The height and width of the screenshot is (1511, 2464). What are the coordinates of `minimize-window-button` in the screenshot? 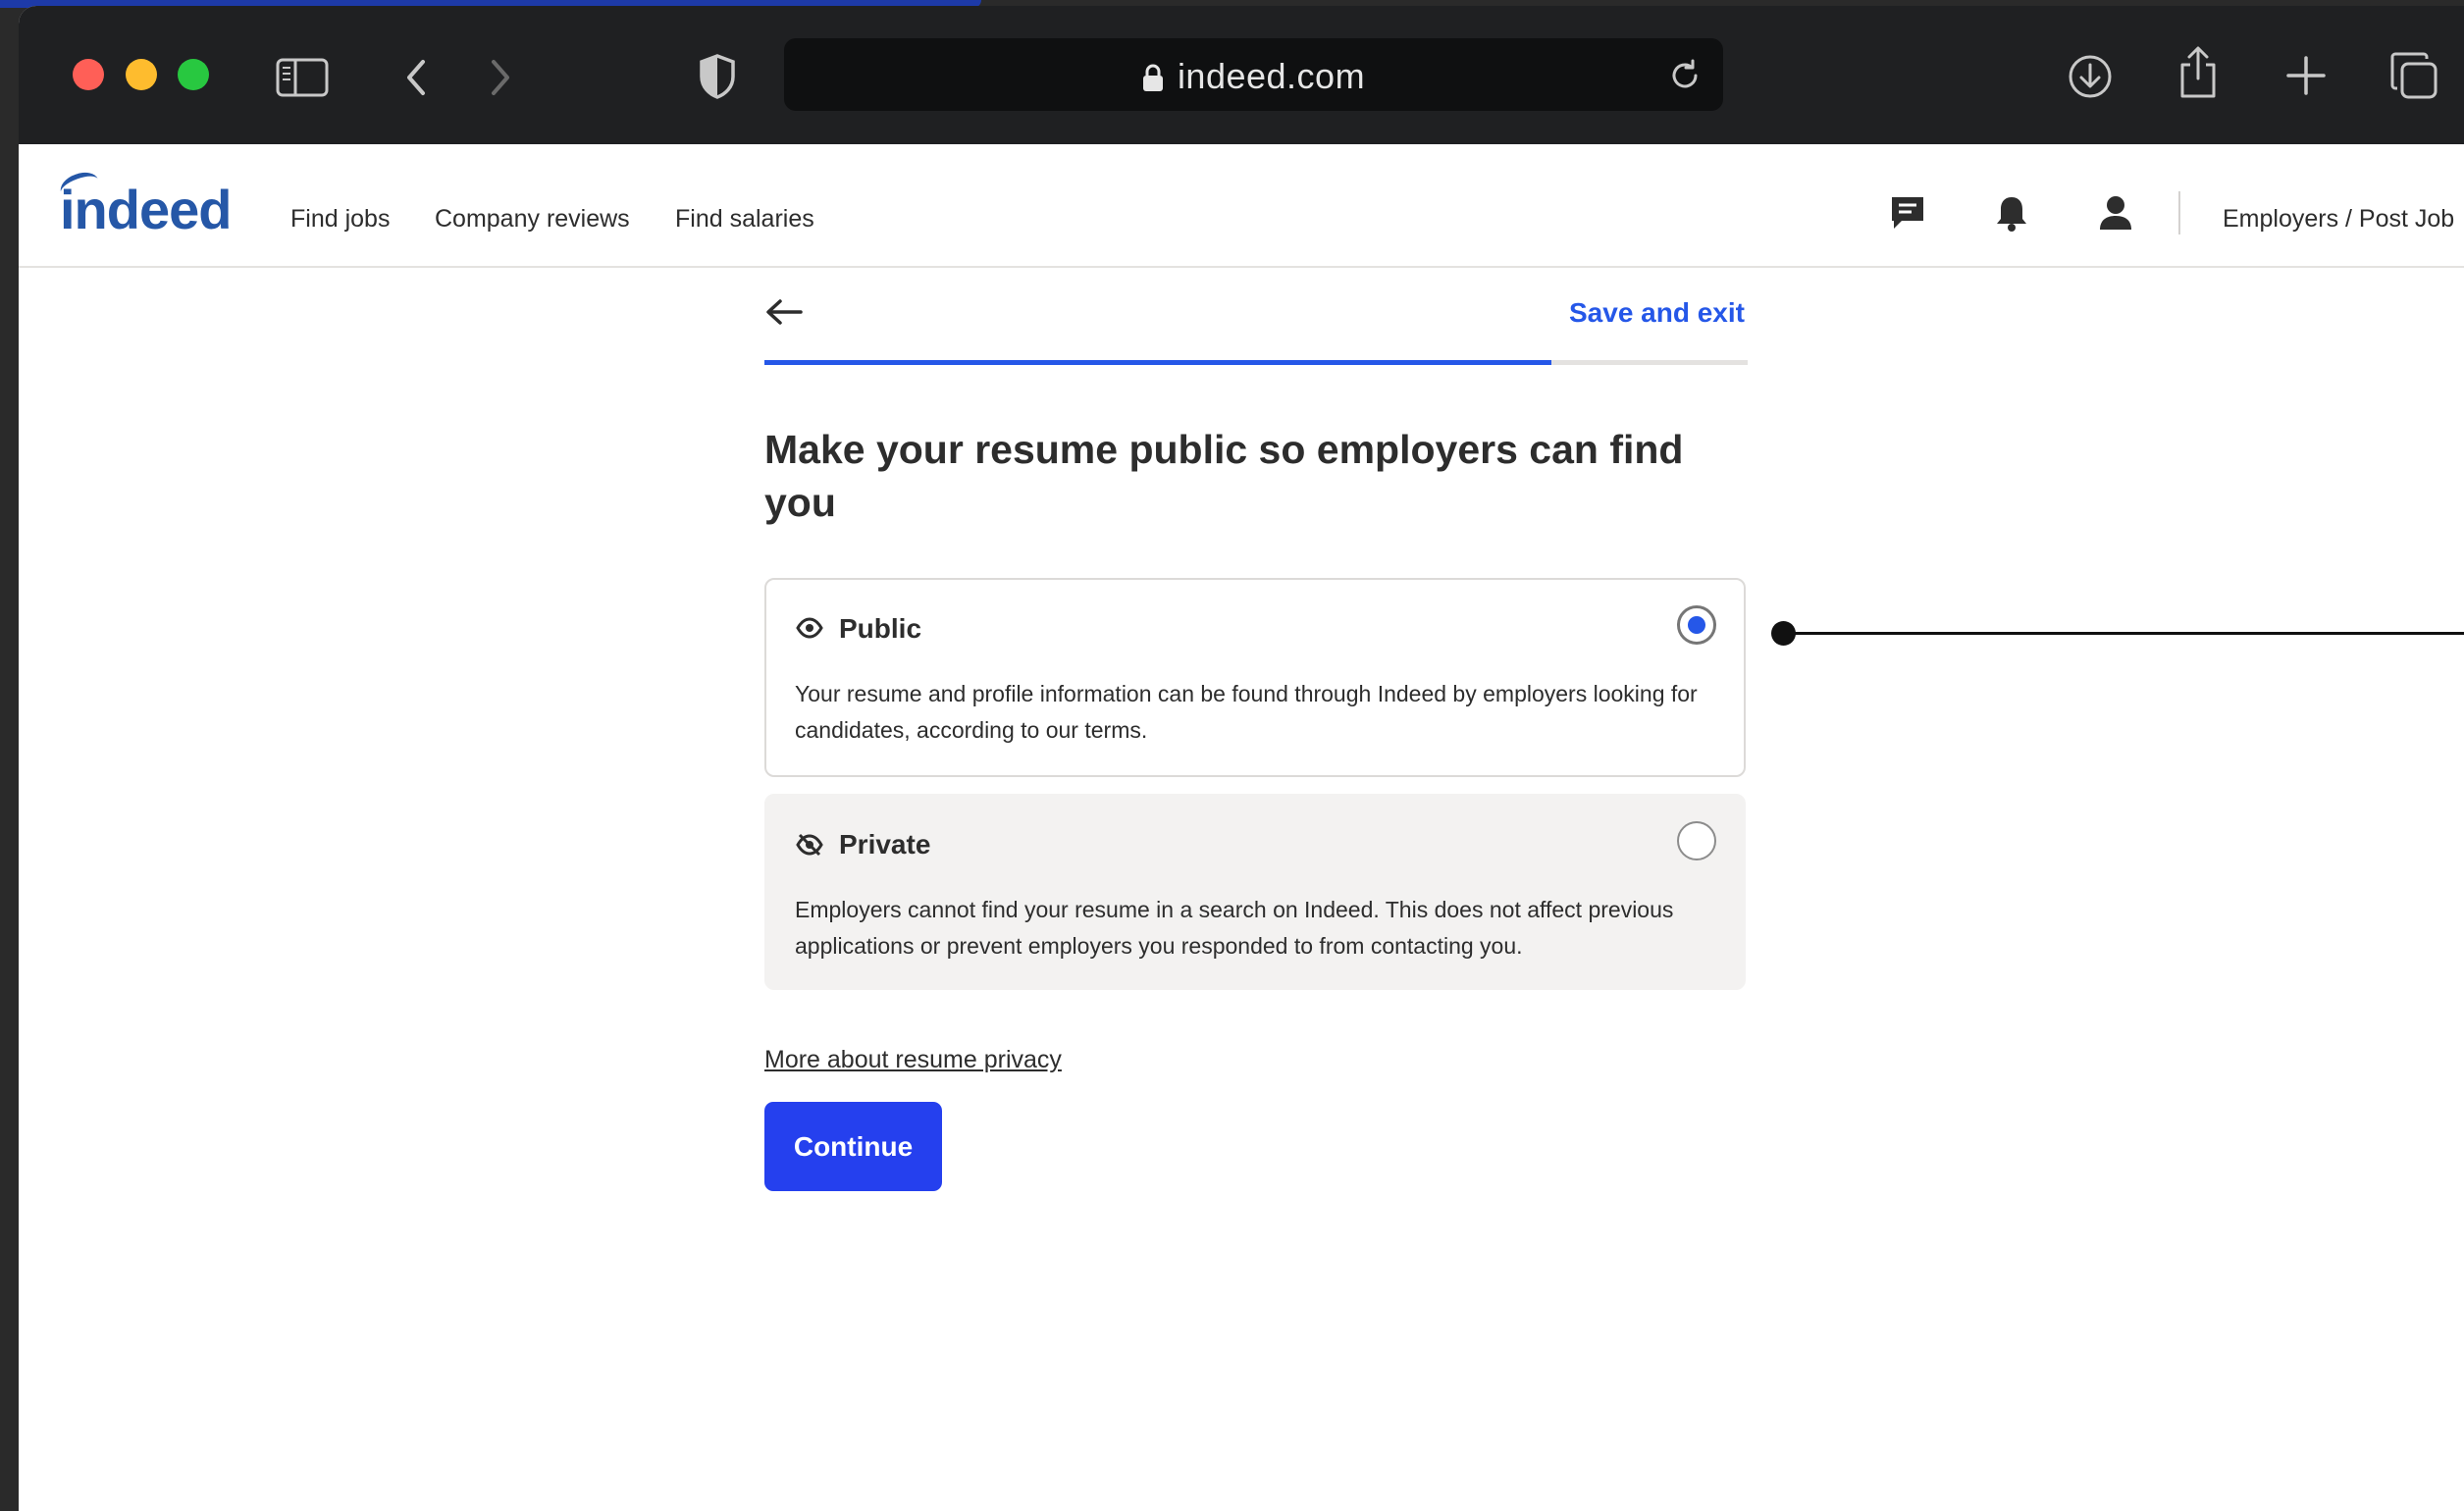 It's located at (141, 74).